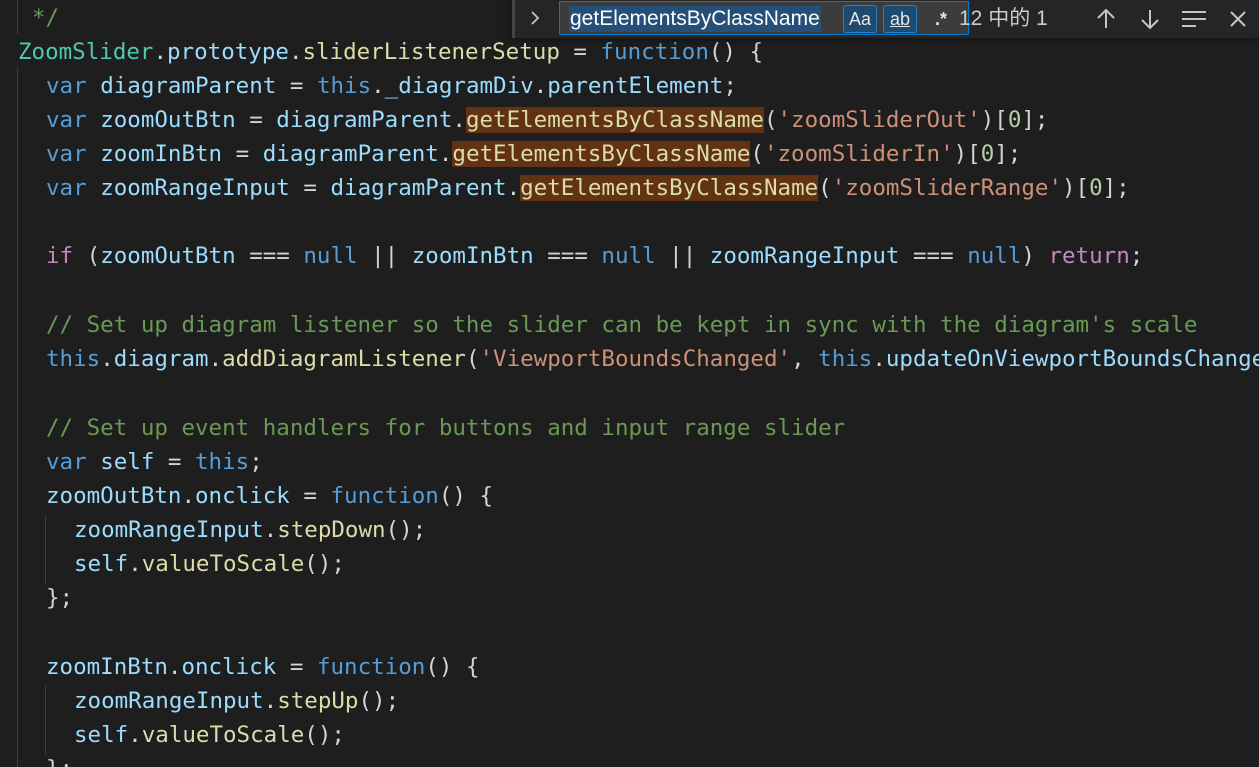 Image resolution: width=1259 pixels, height=767 pixels. Describe the element at coordinates (879, 120) in the screenshot. I see `code-token: 'zoomSliderOut'` at that location.